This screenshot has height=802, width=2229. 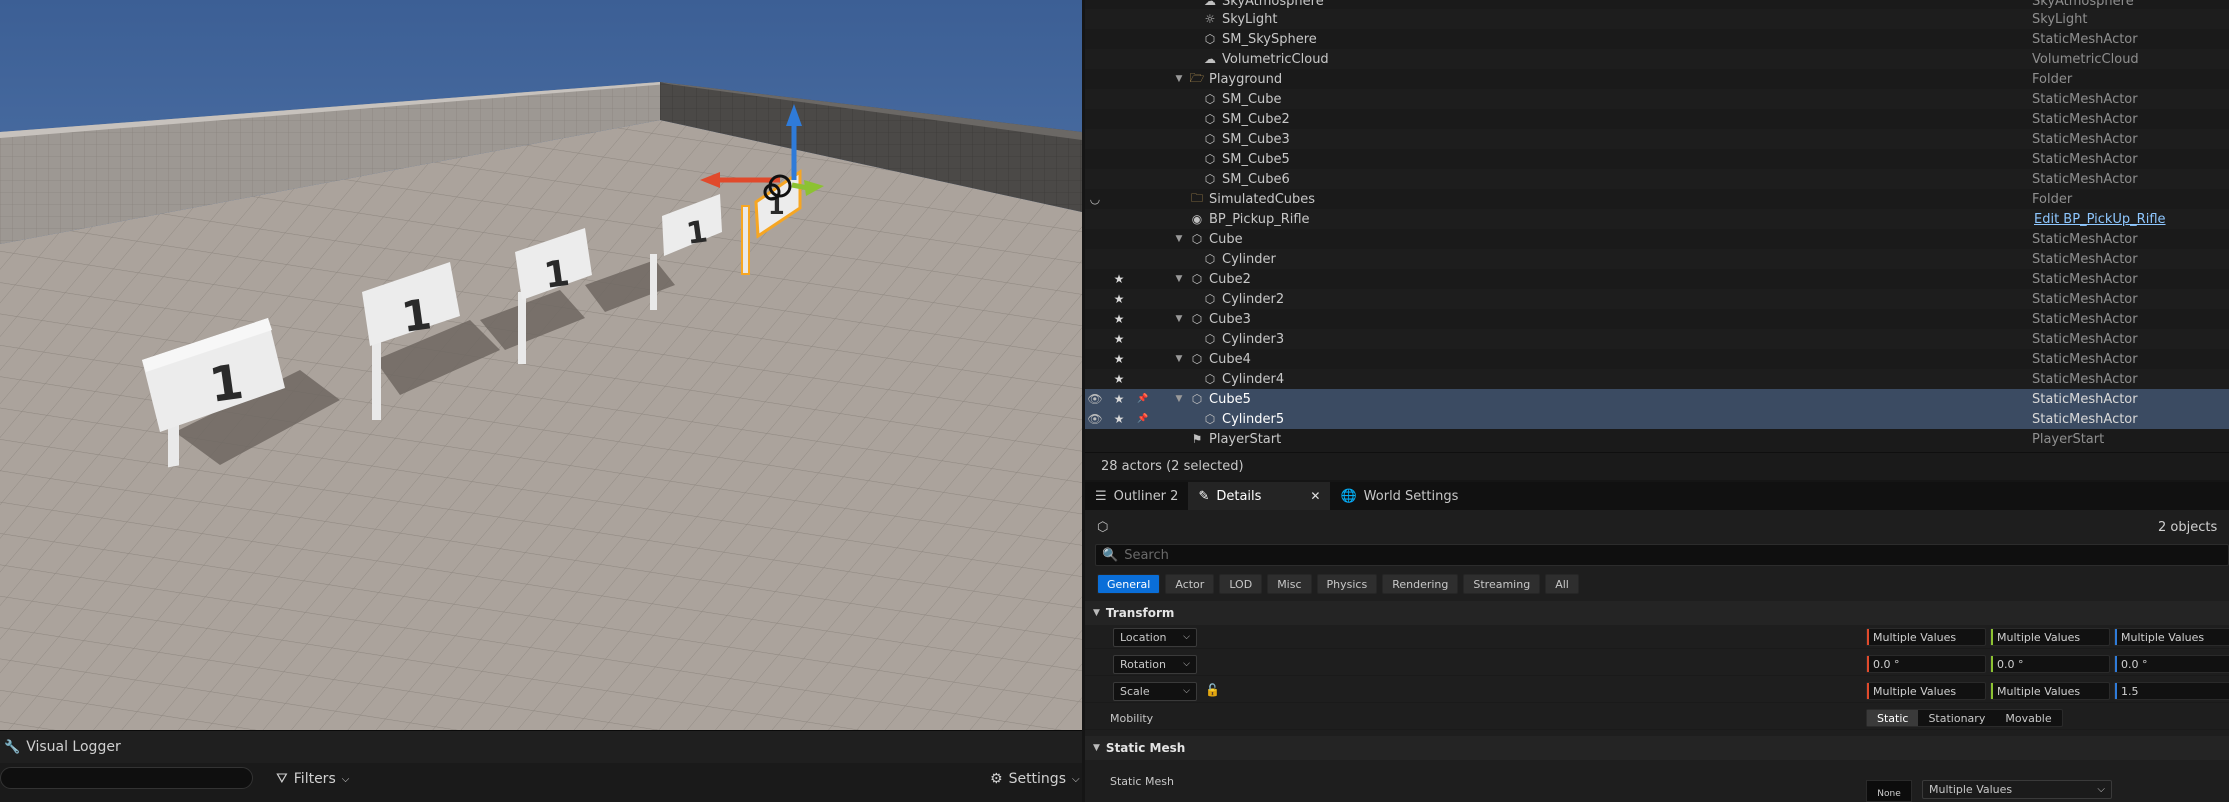 I want to click on rotation-mode-dropdown: Rotation ⌵, so click(x=1155, y=664).